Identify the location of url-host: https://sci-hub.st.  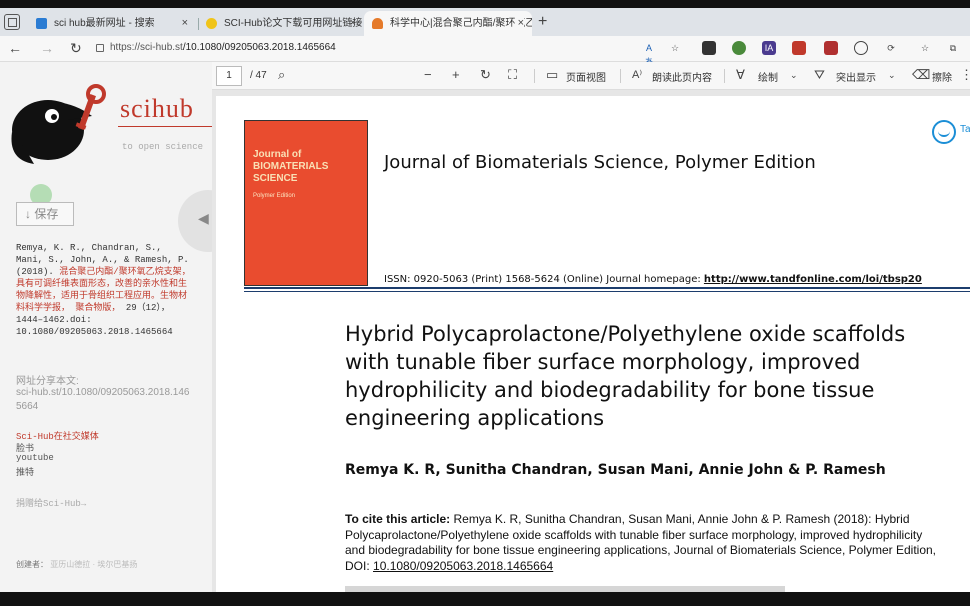
(146, 47).